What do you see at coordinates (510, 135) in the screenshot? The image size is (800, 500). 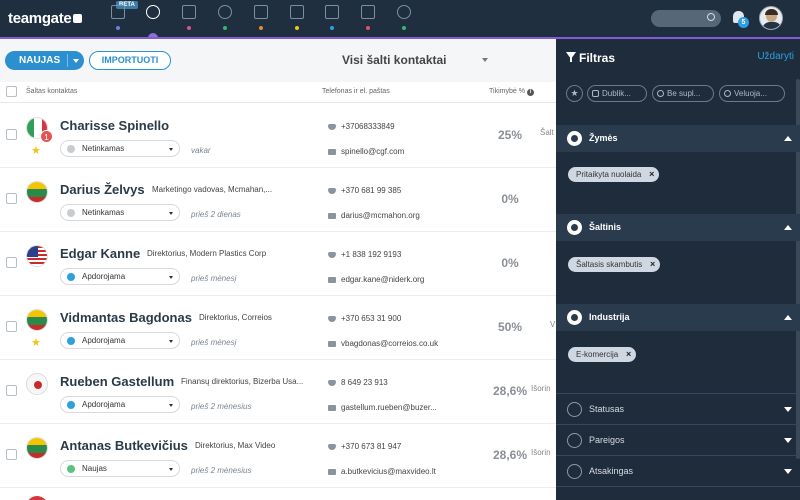 I see `probability-value: 25%` at bounding box center [510, 135].